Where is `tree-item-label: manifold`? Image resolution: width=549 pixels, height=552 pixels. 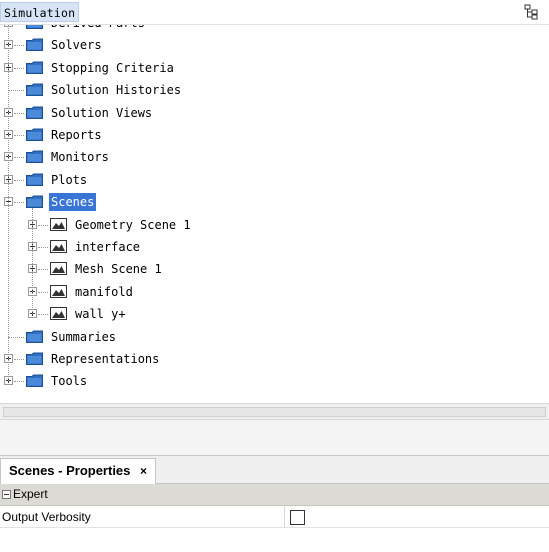 tree-item-label: manifold is located at coordinates (104, 292).